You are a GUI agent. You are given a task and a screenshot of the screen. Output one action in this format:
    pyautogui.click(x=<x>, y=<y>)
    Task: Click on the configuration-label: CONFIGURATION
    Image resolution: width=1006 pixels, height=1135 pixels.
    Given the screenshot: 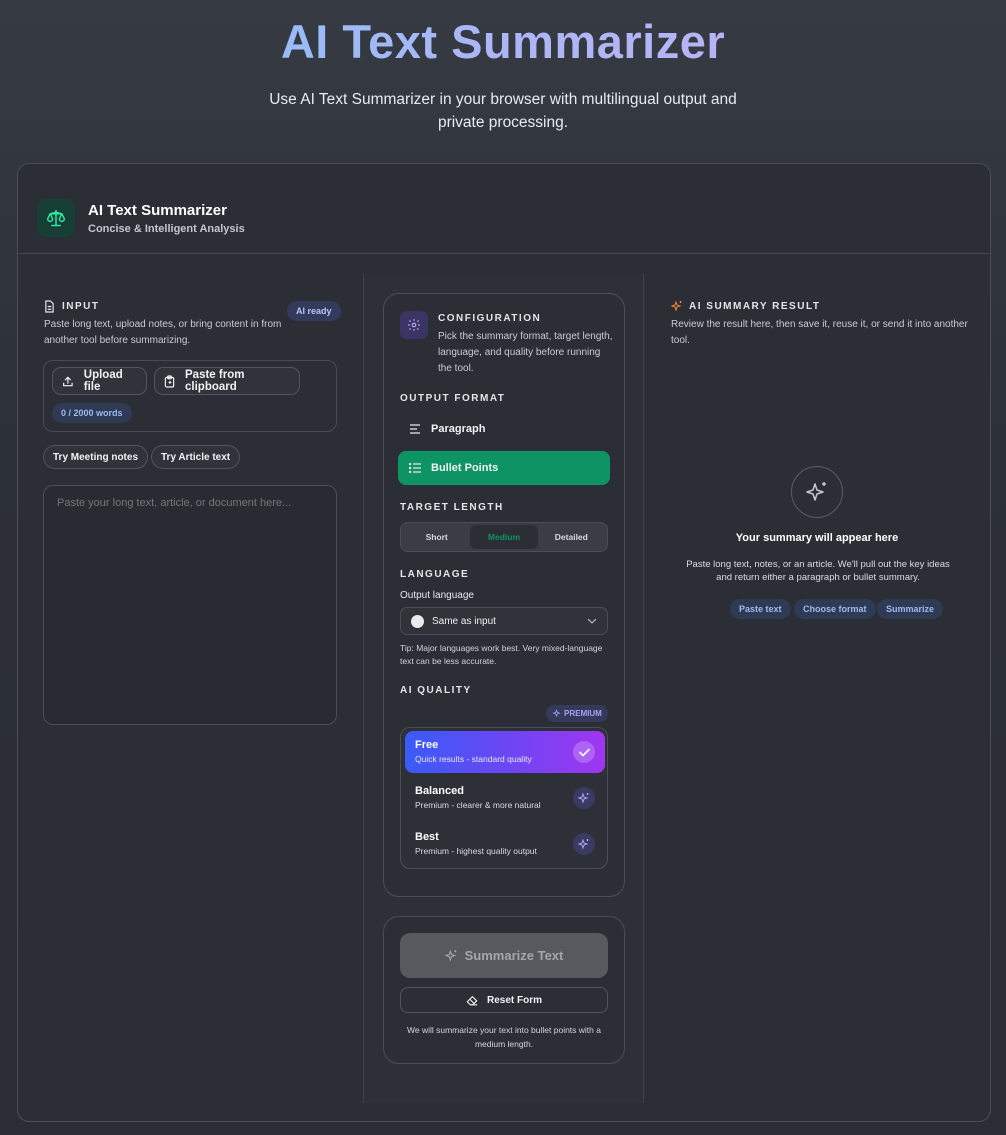 What is the action you would take?
    pyautogui.click(x=490, y=318)
    